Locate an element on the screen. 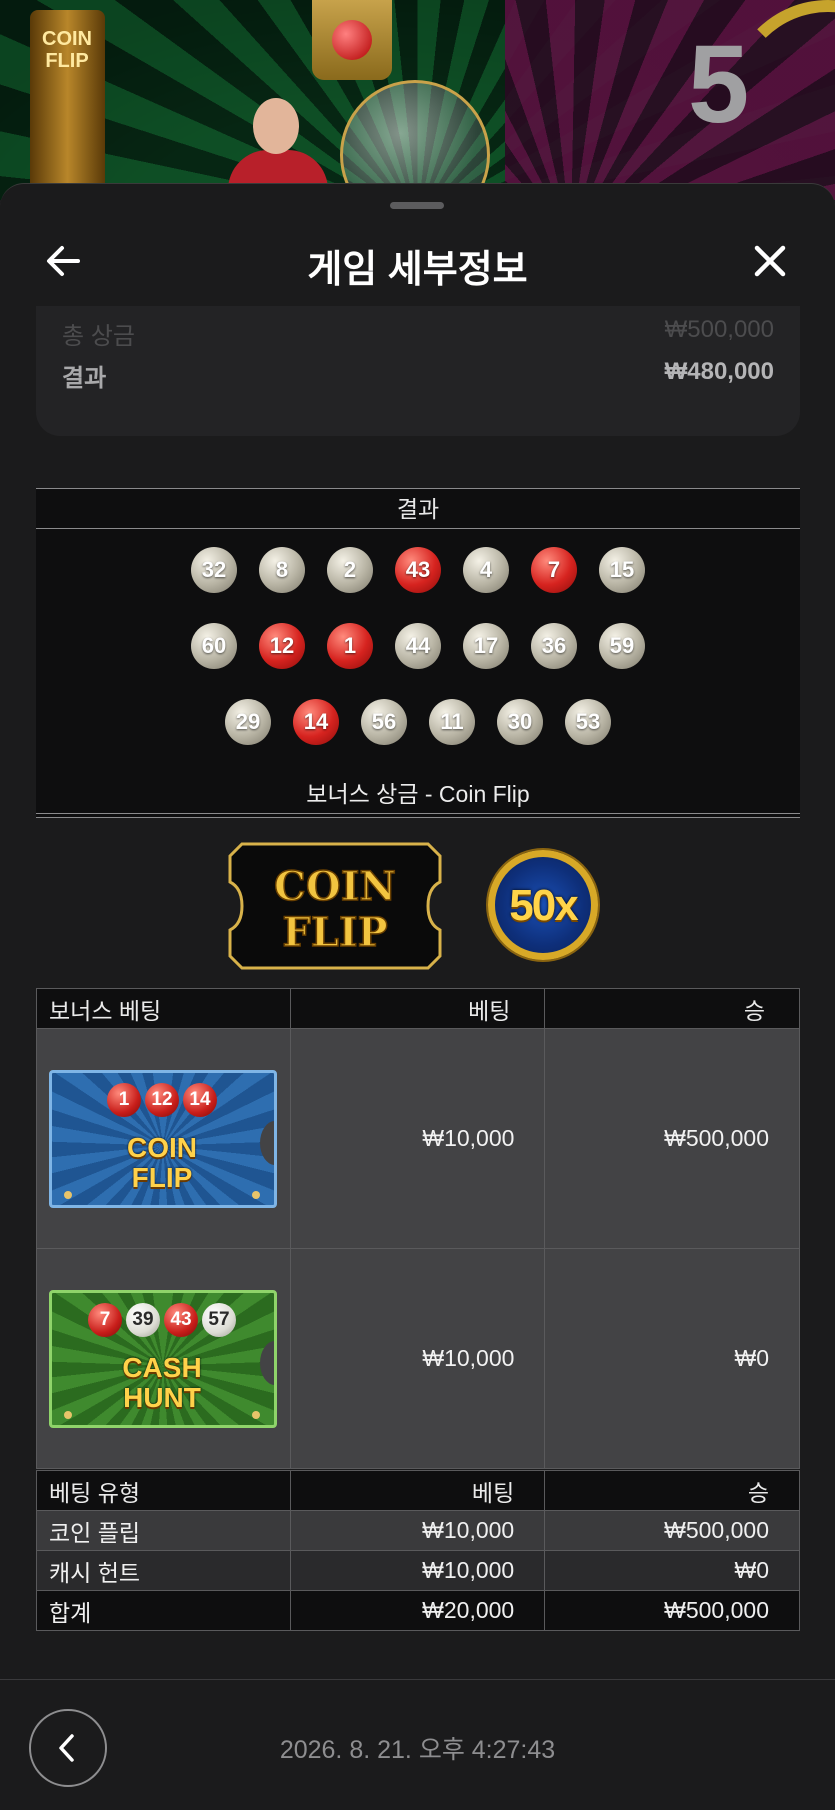 Image resolution: width=835 pixels, height=1810 pixels. result-ball: 59 is located at coordinates (622, 646).